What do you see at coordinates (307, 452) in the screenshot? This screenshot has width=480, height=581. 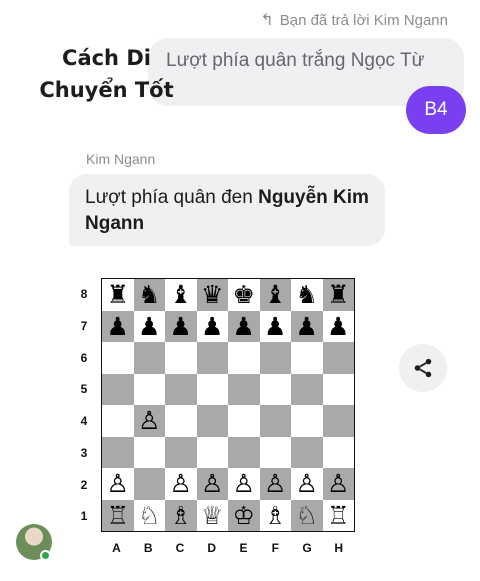 I see `board-square-g3` at bounding box center [307, 452].